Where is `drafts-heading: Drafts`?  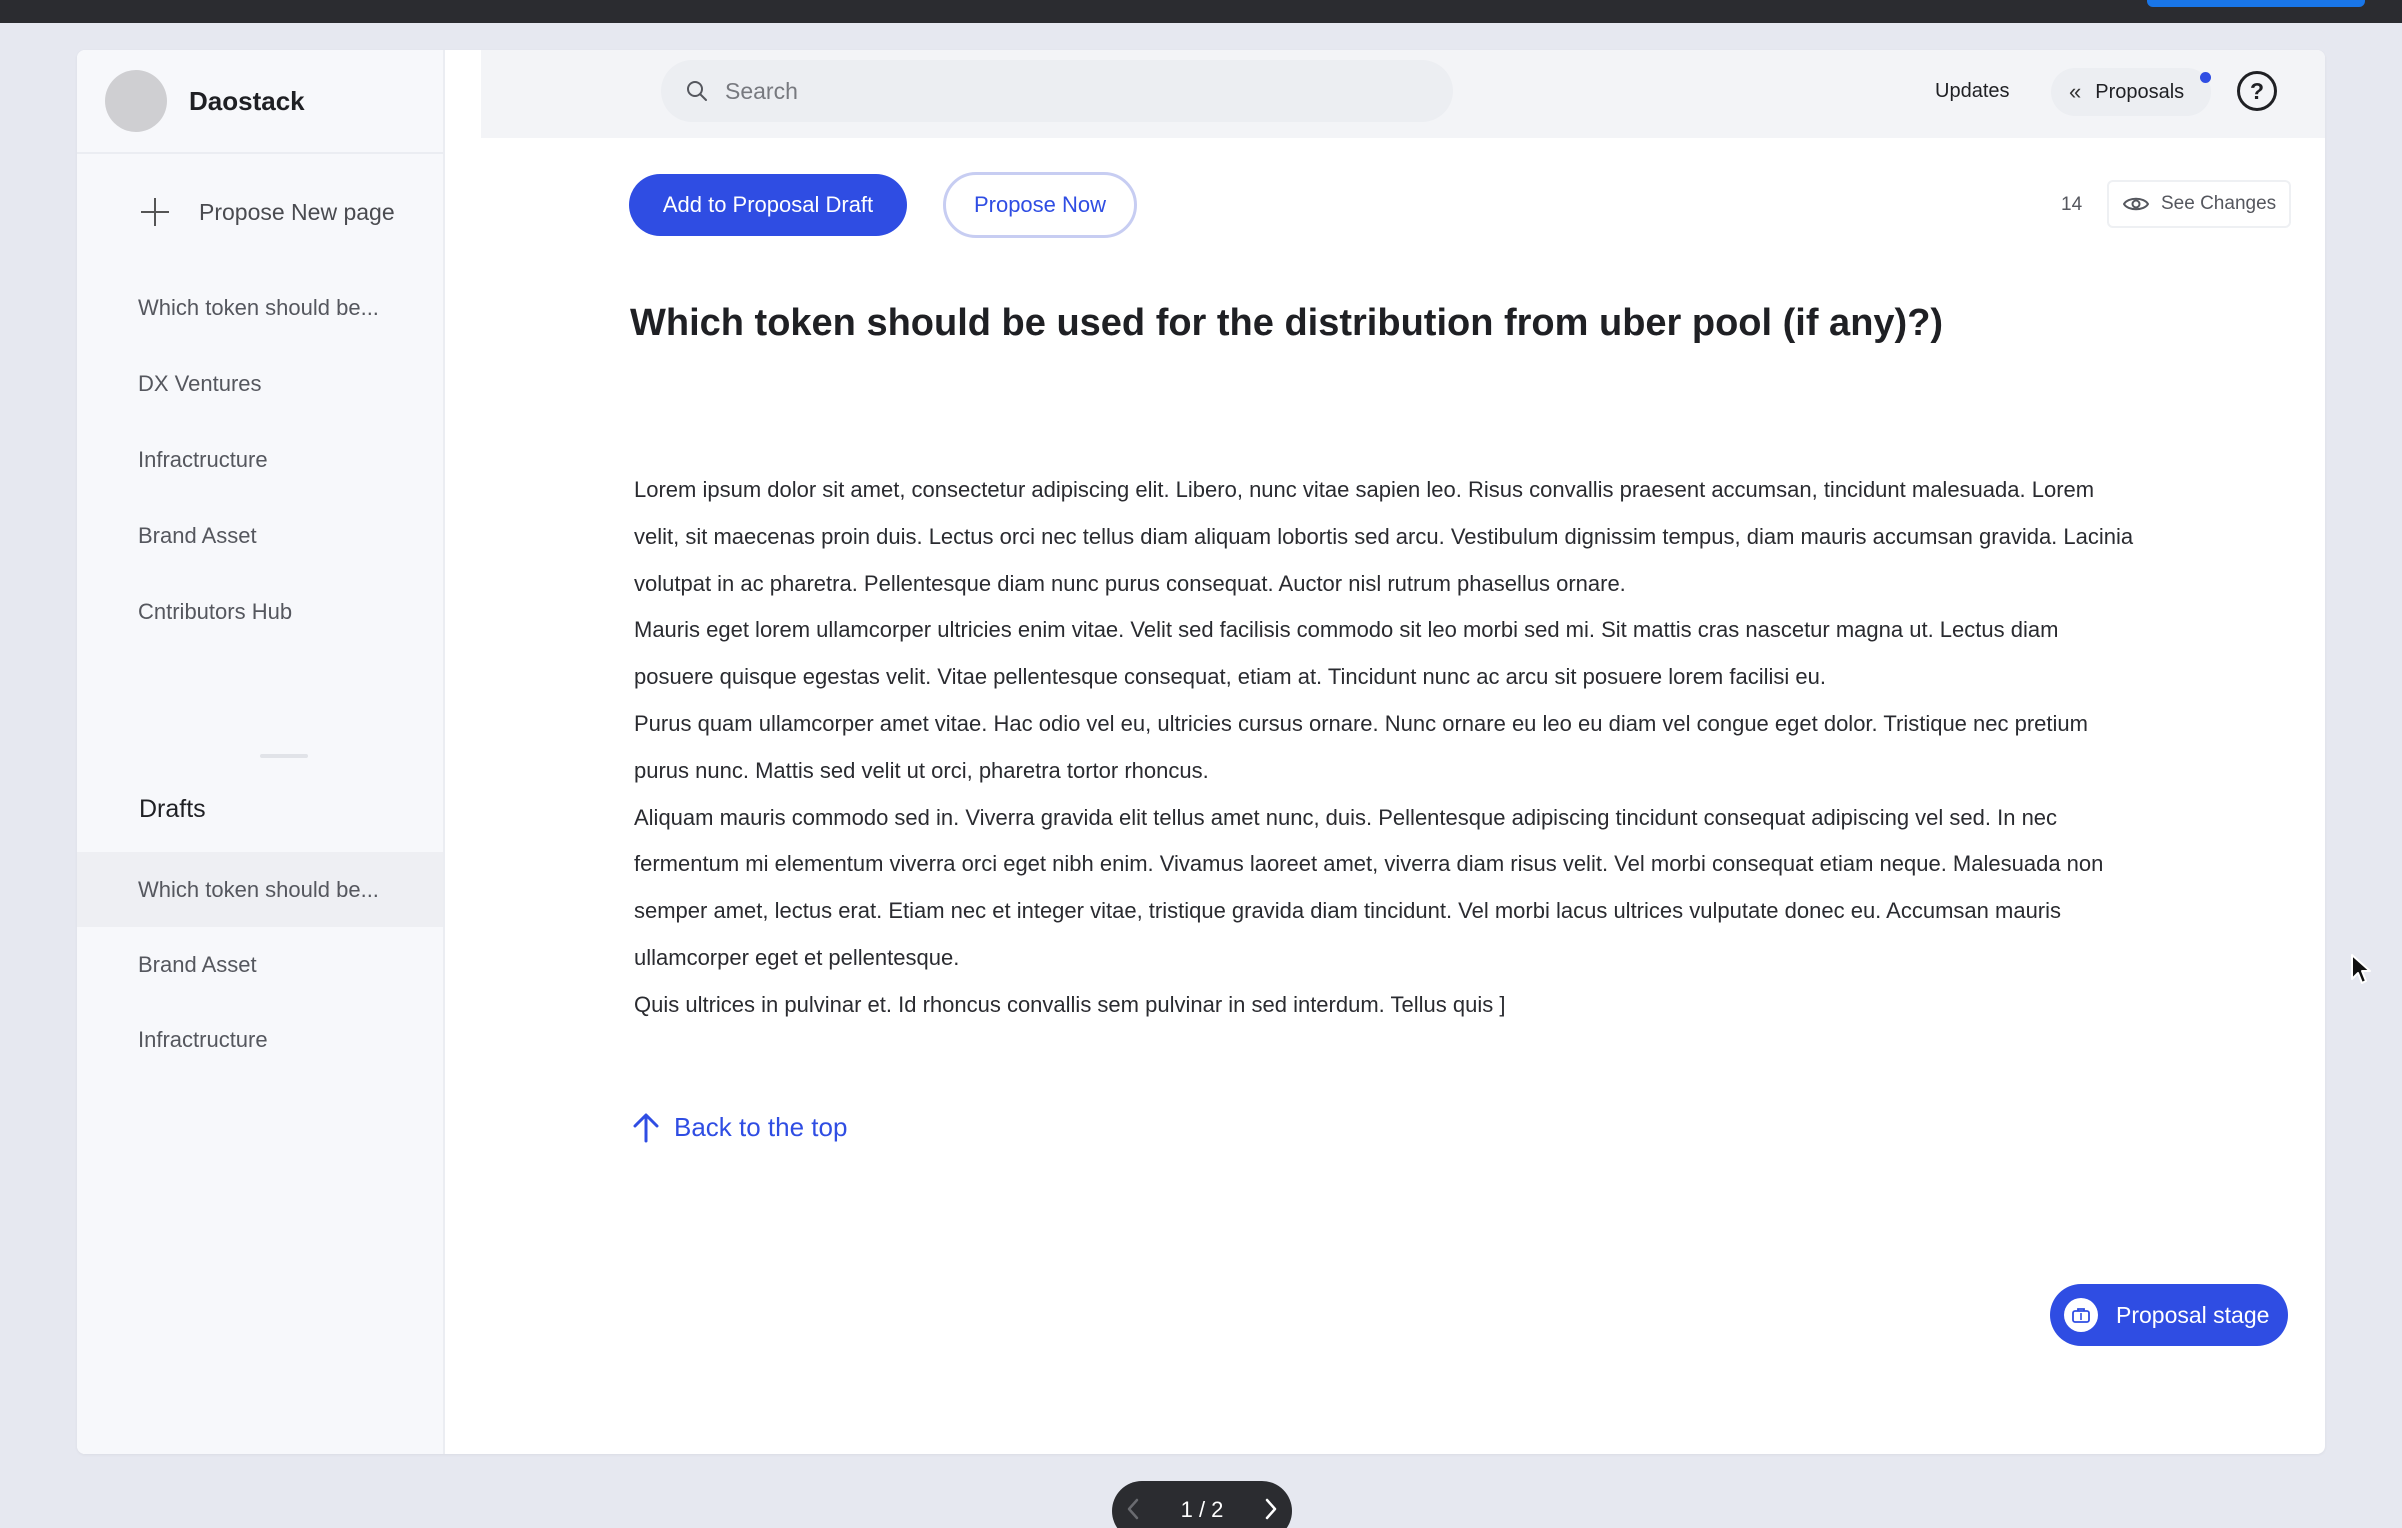 drafts-heading: Drafts is located at coordinates (172, 809).